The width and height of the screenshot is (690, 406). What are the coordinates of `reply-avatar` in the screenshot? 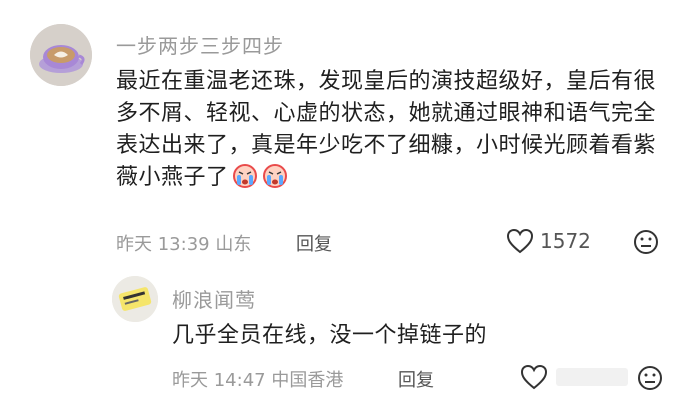 It's located at (135, 299).